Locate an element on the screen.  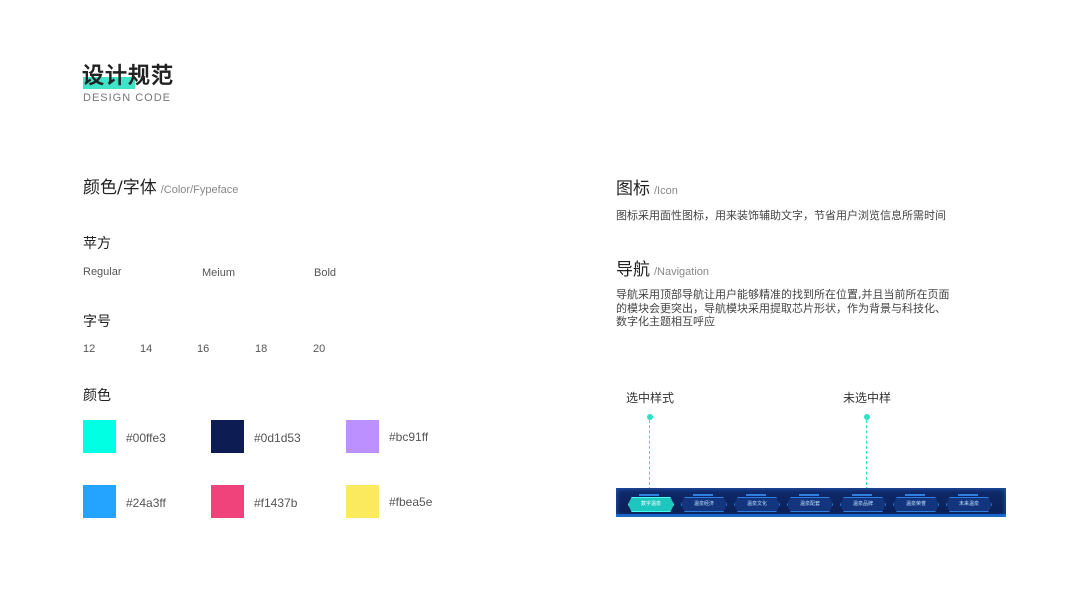
color-hex-label: #bc91ff is located at coordinates (409, 437).